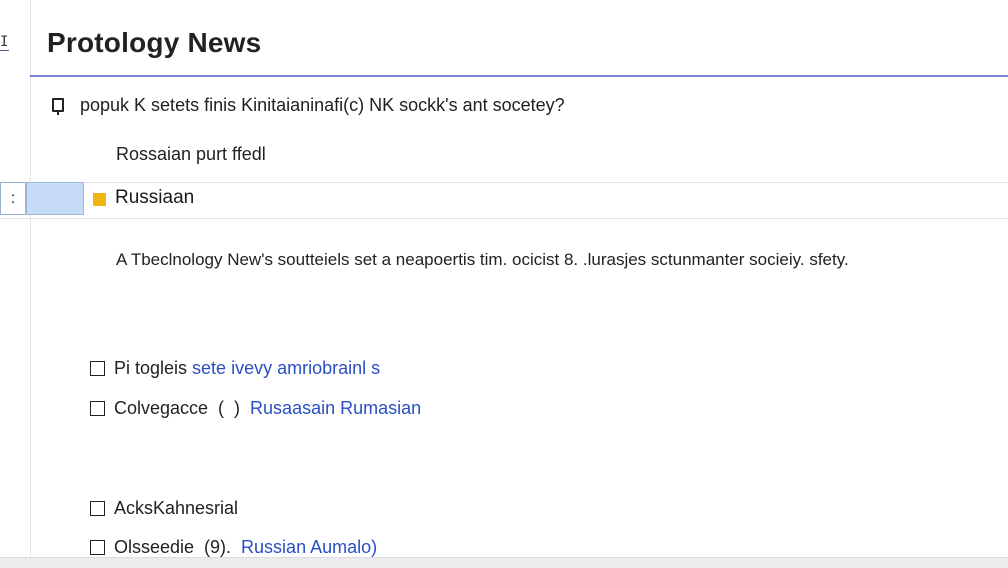 The height and width of the screenshot is (568, 1008). What do you see at coordinates (4, 50) in the screenshot?
I see `rail-underline` at bounding box center [4, 50].